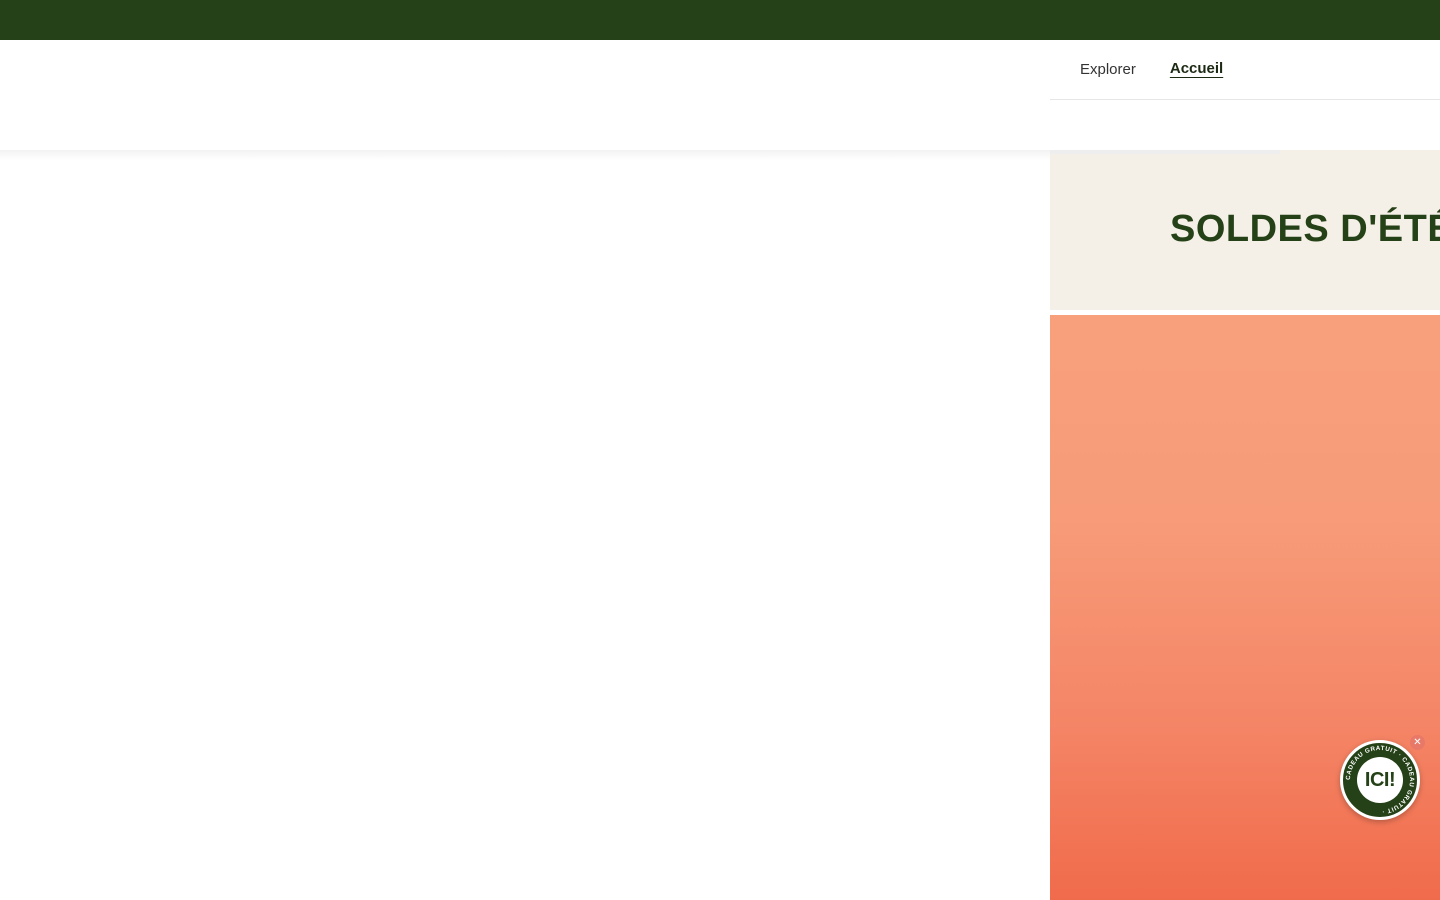  What do you see at coordinates (1245, 70) in the screenshot?
I see `panel-nav: Explorer Accueil` at bounding box center [1245, 70].